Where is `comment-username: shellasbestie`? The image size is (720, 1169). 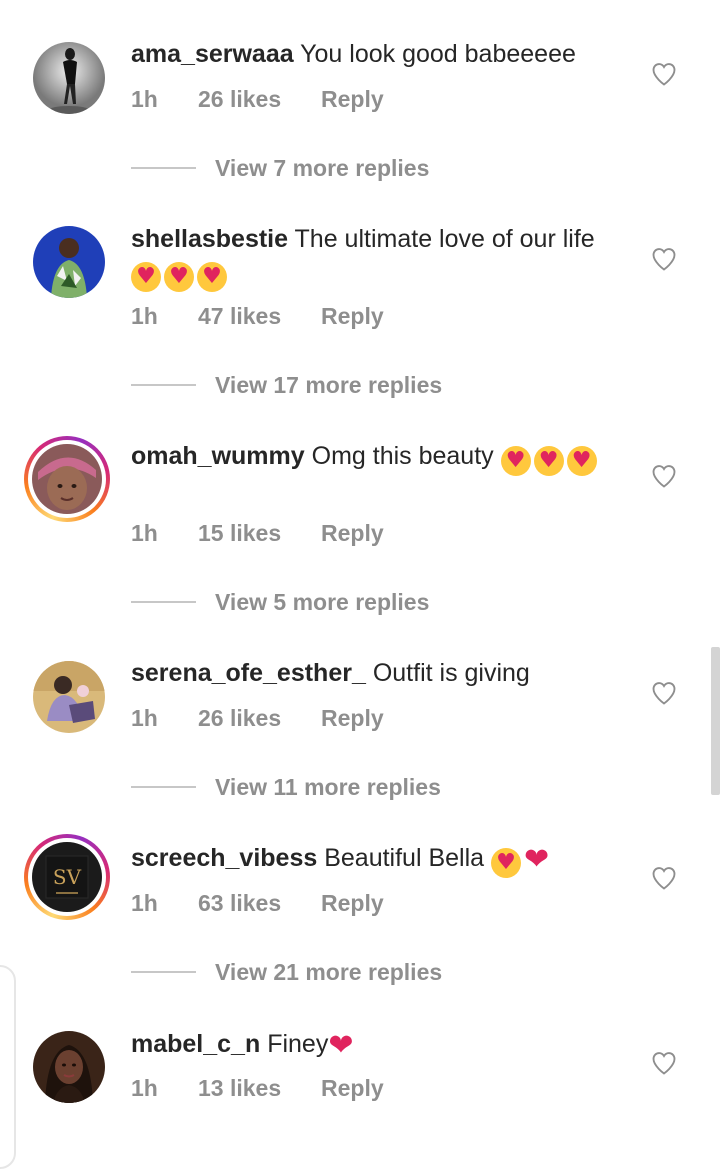
comment-username: shellasbestie is located at coordinates (209, 239).